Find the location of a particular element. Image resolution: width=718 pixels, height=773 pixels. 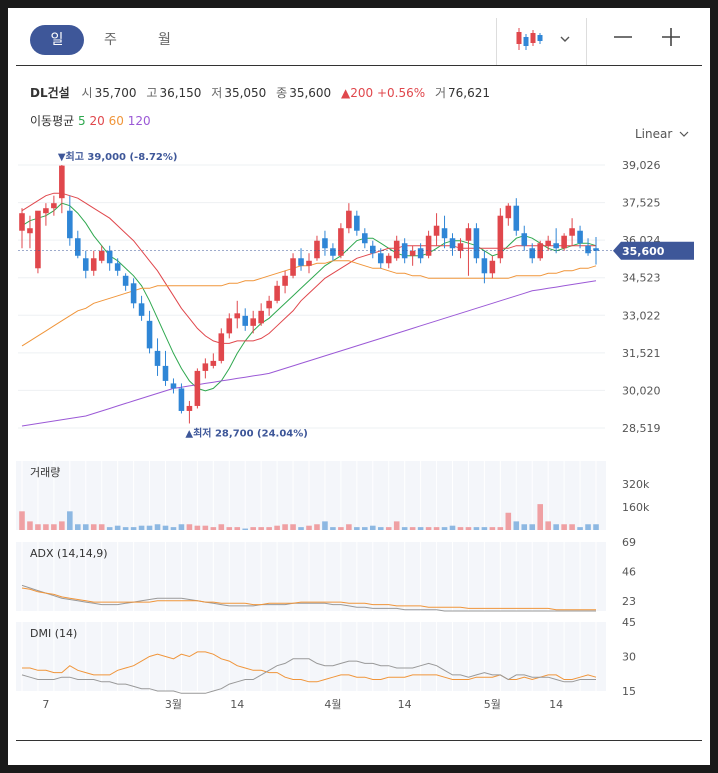

x-axis-label: 7 is located at coordinates (45, 704).